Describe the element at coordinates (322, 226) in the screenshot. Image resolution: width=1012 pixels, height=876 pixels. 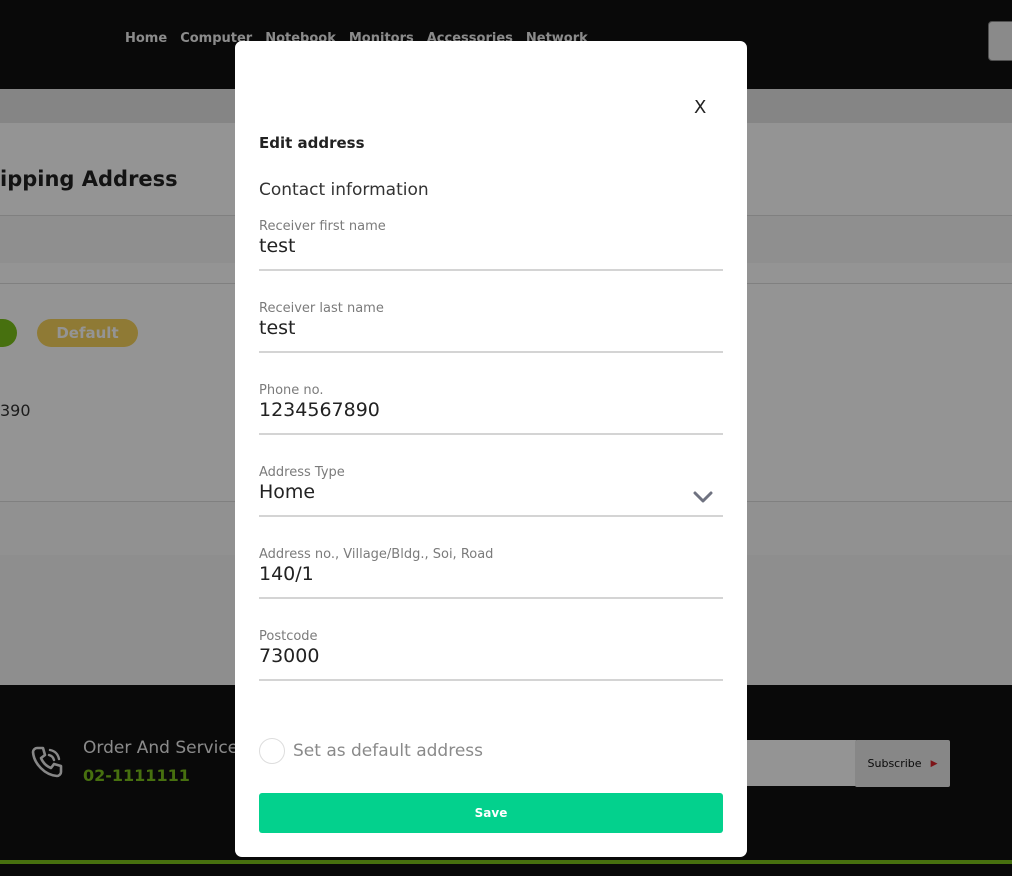
I see `field-label: Receiver first name` at that location.